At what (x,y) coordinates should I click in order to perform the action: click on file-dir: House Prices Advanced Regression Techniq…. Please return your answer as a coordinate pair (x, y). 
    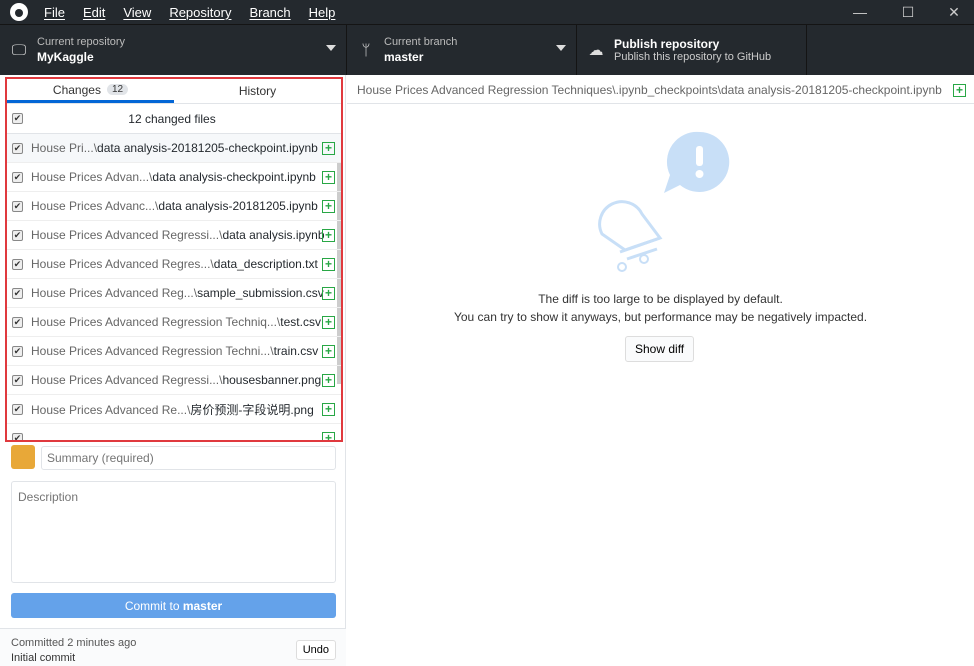
    Looking at the image, I should click on (156, 322).